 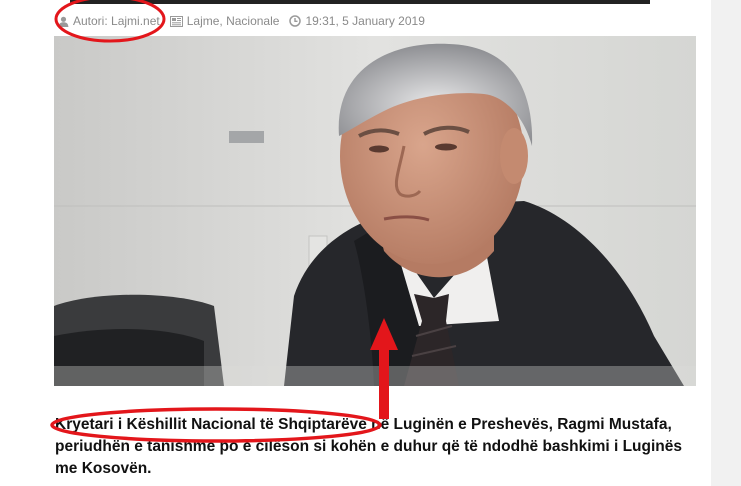 What do you see at coordinates (726, 243) in the screenshot?
I see `page-gutter` at bounding box center [726, 243].